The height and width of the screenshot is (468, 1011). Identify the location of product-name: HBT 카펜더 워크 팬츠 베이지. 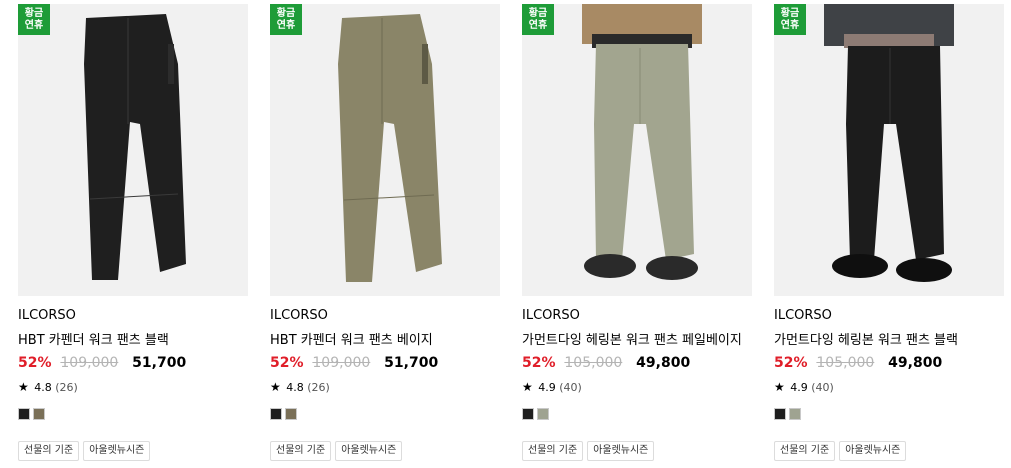
(351, 338).